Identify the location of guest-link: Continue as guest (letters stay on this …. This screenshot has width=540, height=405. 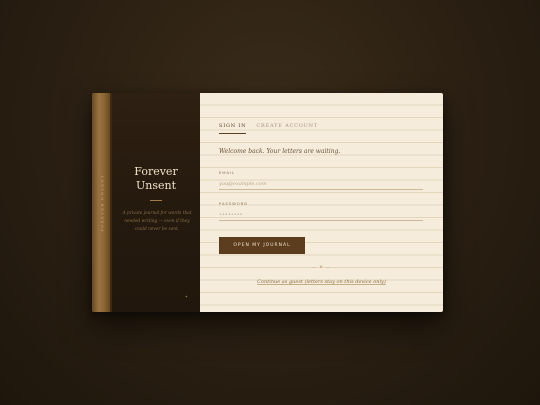
(321, 282).